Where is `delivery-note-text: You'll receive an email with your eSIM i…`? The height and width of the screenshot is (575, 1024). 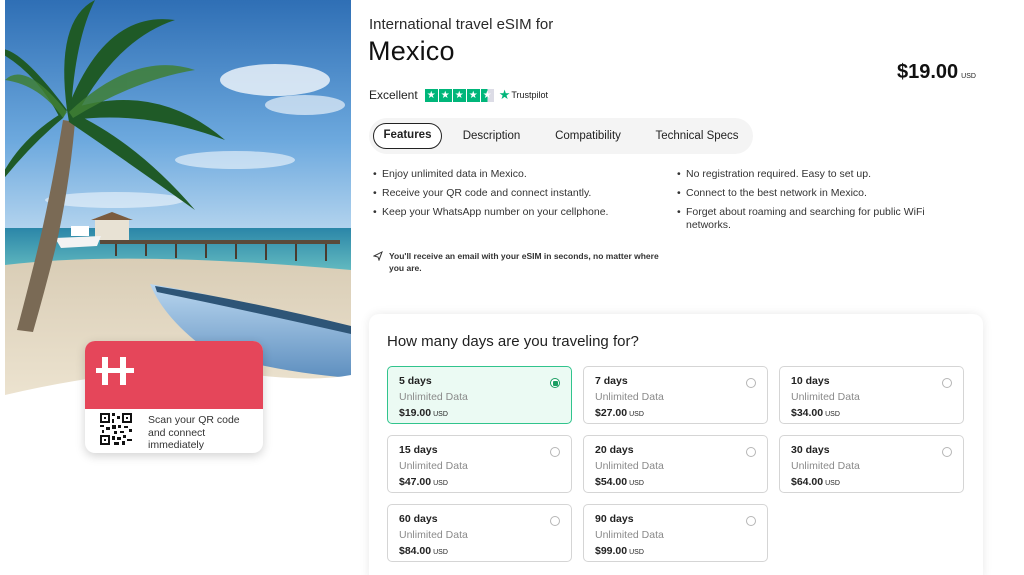
delivery-note-text: You'll receive an email with your eSIM i… is located at coordinates (524, 262).